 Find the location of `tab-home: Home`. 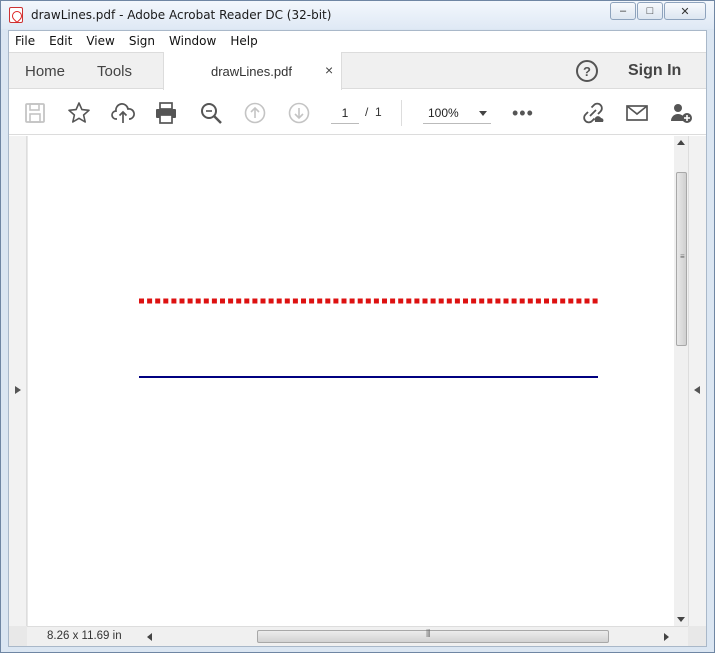

tab-home: Home is located at coordinates (45, 71).